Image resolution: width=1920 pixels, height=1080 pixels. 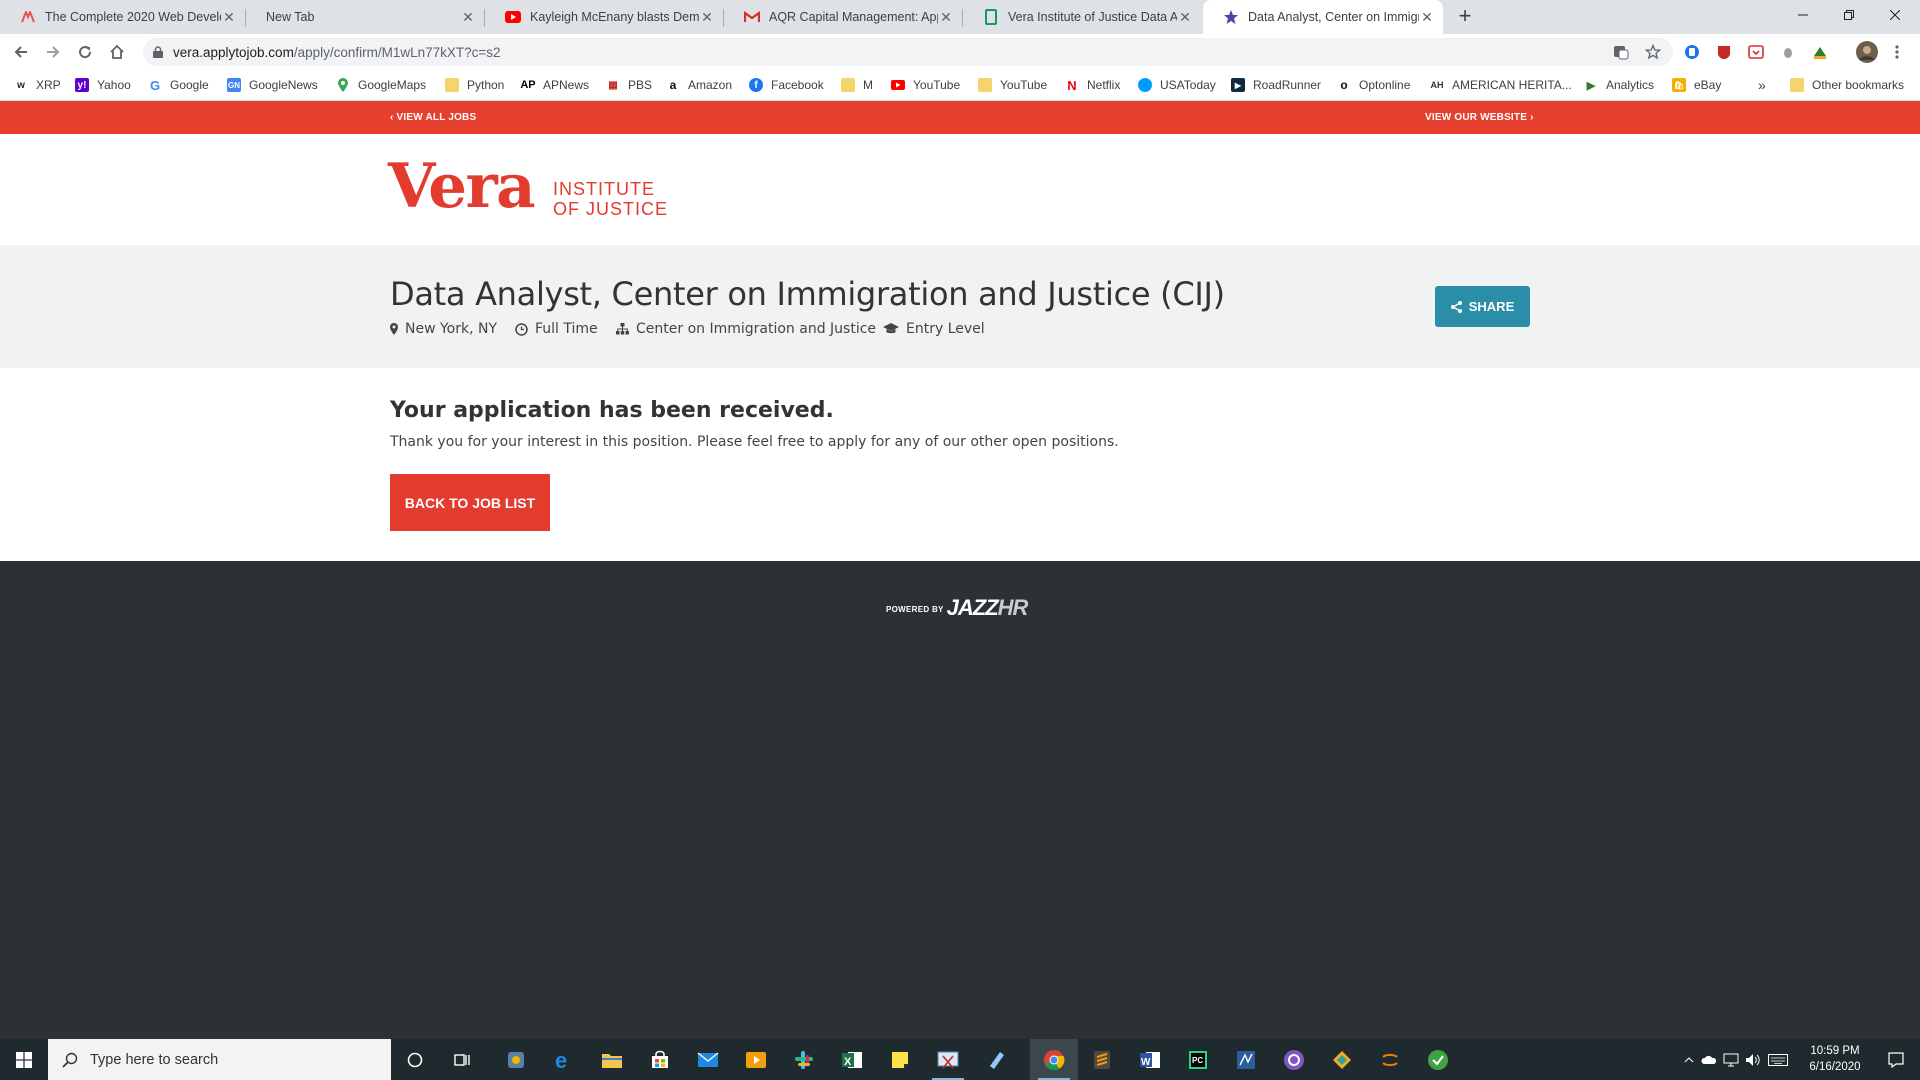 I want to click on bookmark-apnews: AP APNews, so click(x=555, y=85).